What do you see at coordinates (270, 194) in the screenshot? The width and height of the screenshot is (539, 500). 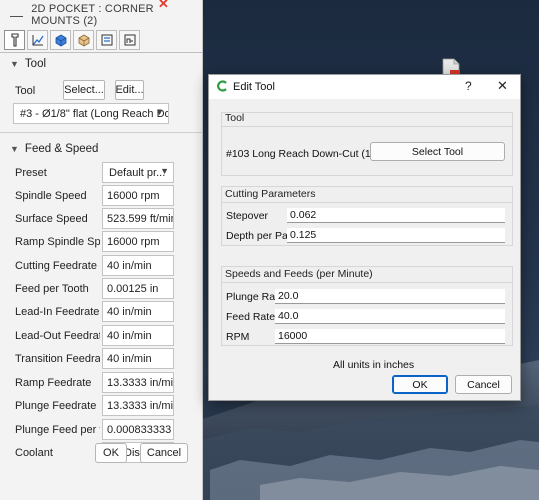 I see `cutting-parameters-title: Cutting Parameters` at bounding box center [270, 194].